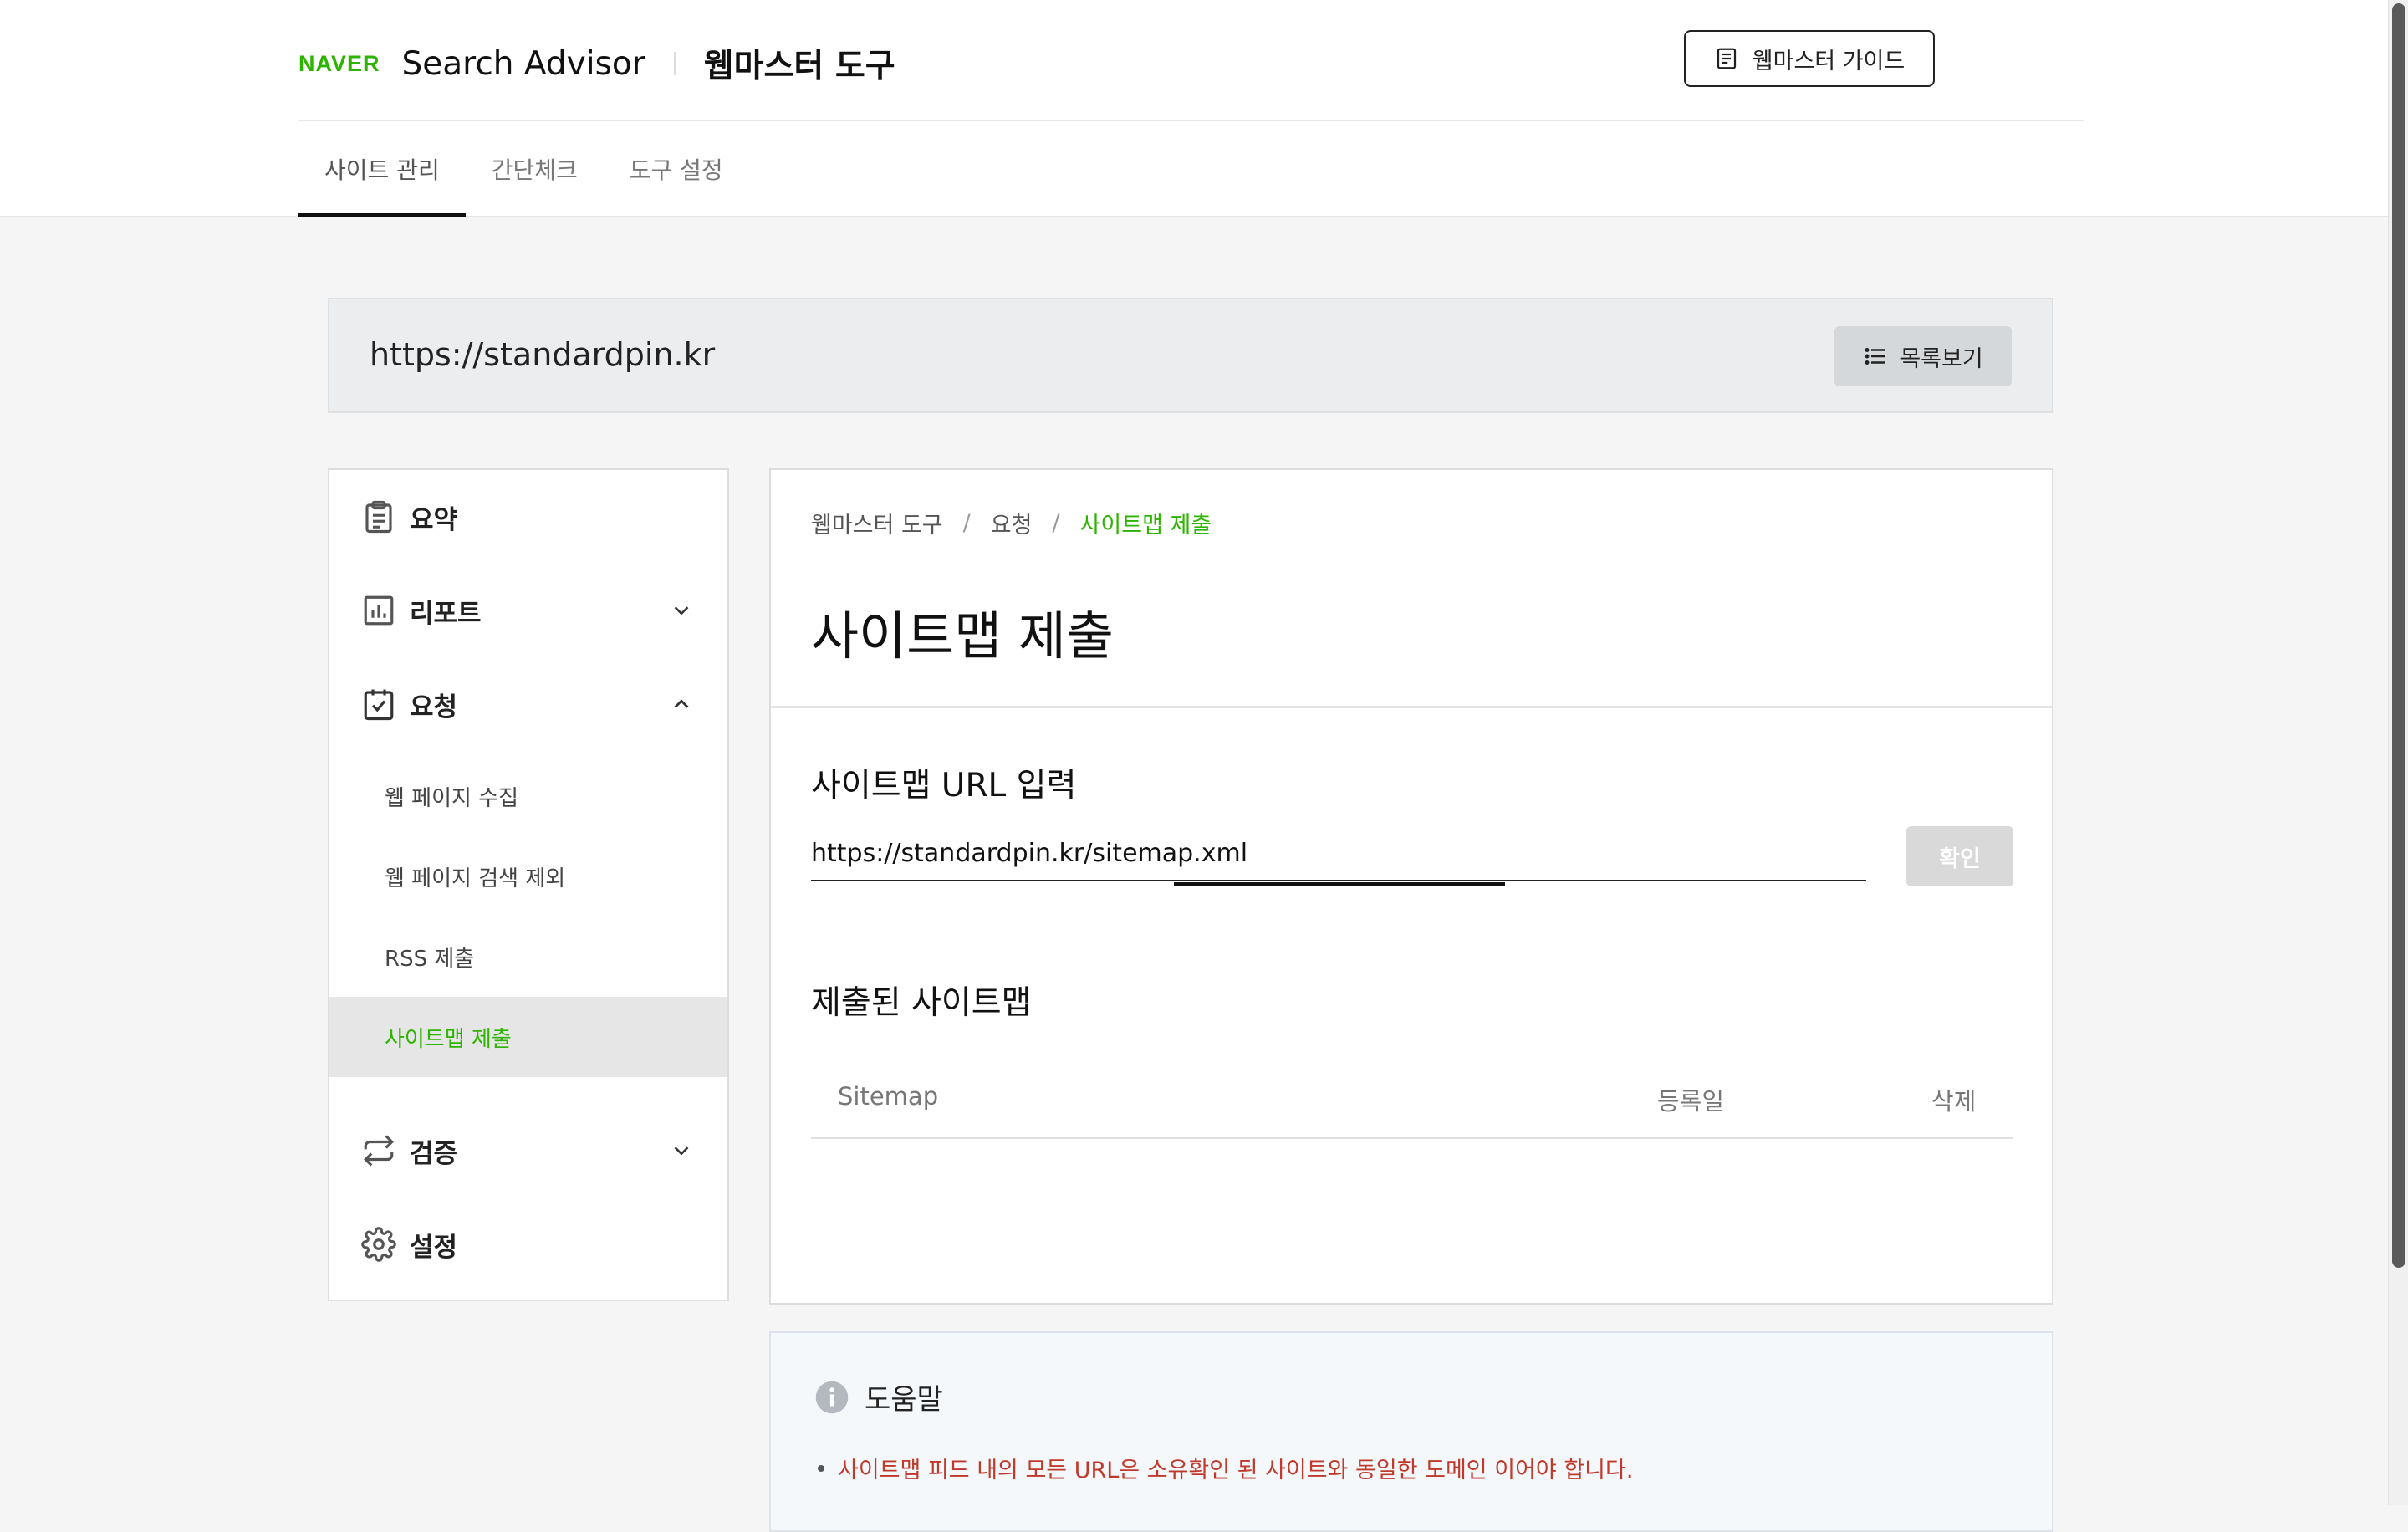  I want to click on confirm-button: 확인, so click(1960, 856).